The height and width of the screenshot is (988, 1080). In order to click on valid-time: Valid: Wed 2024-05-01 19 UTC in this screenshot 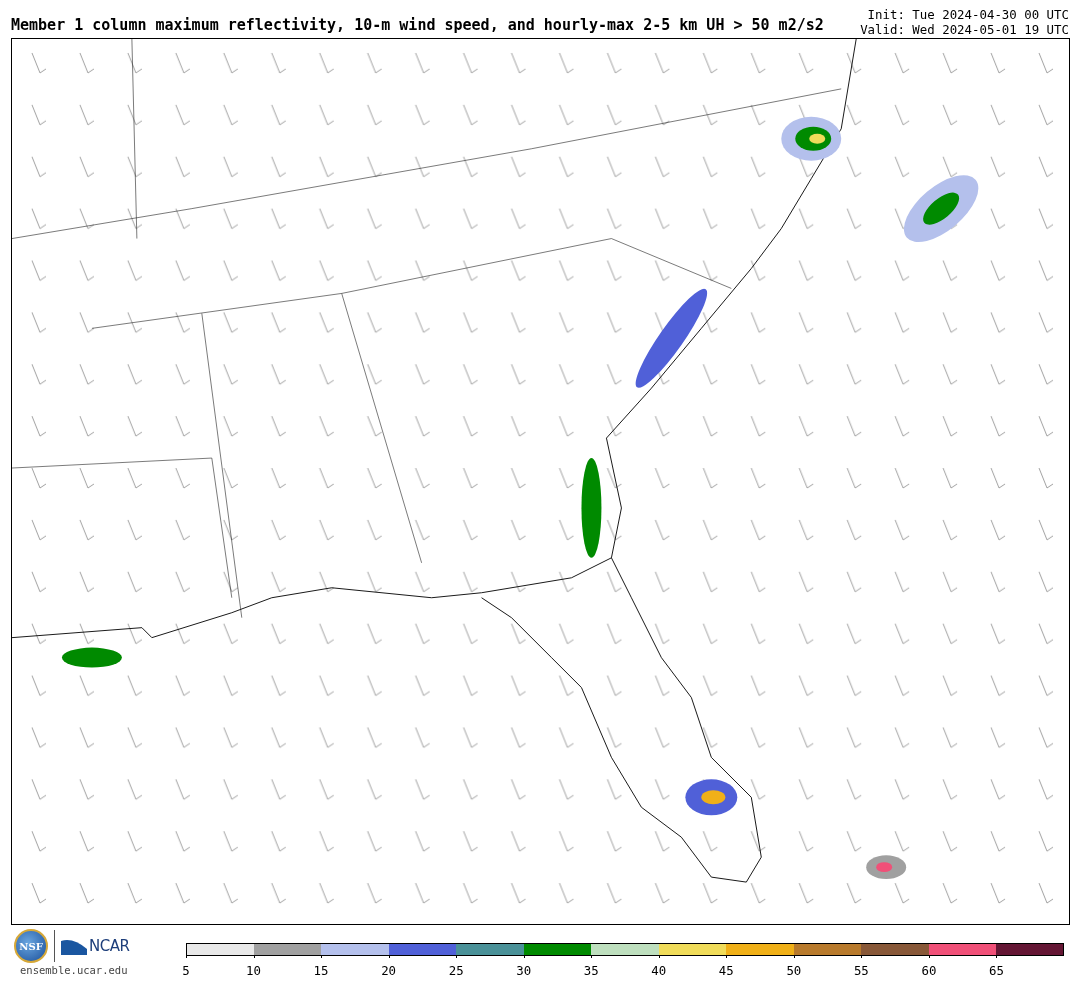, I will do `click(964, 29)`.